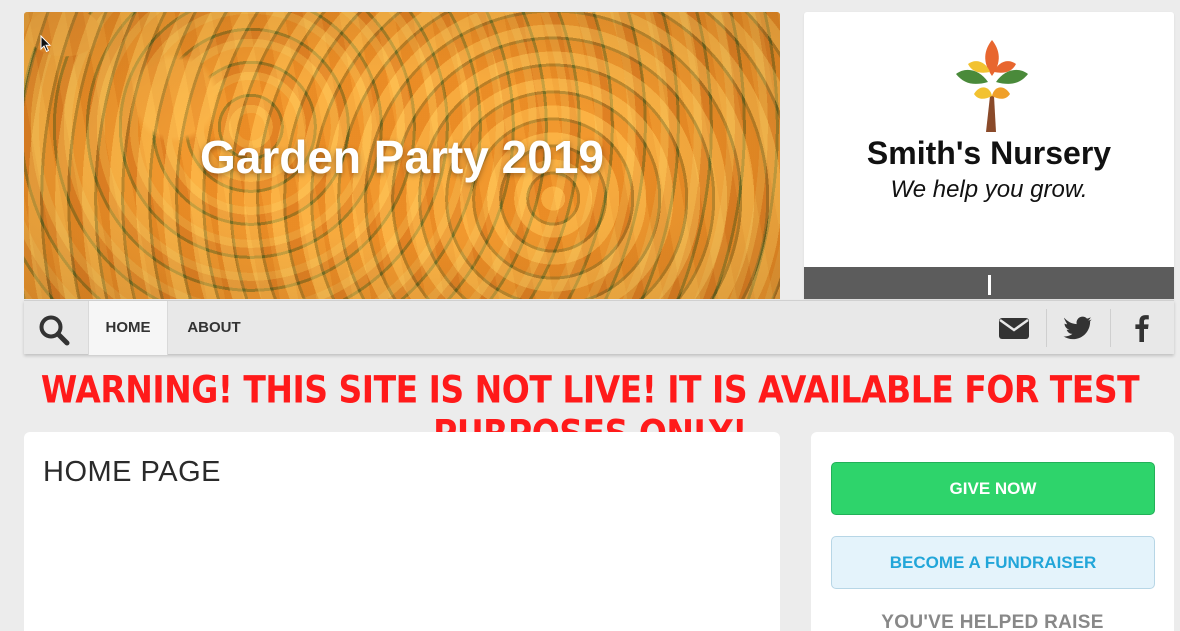 The width and height of the screenshot is (1180, 631). What do you see at coordinates (993, 562) in the screenshot?
I see `become-fundraiser-button: BECOME A FUNDRAISER` at bounding box center [993, 562].